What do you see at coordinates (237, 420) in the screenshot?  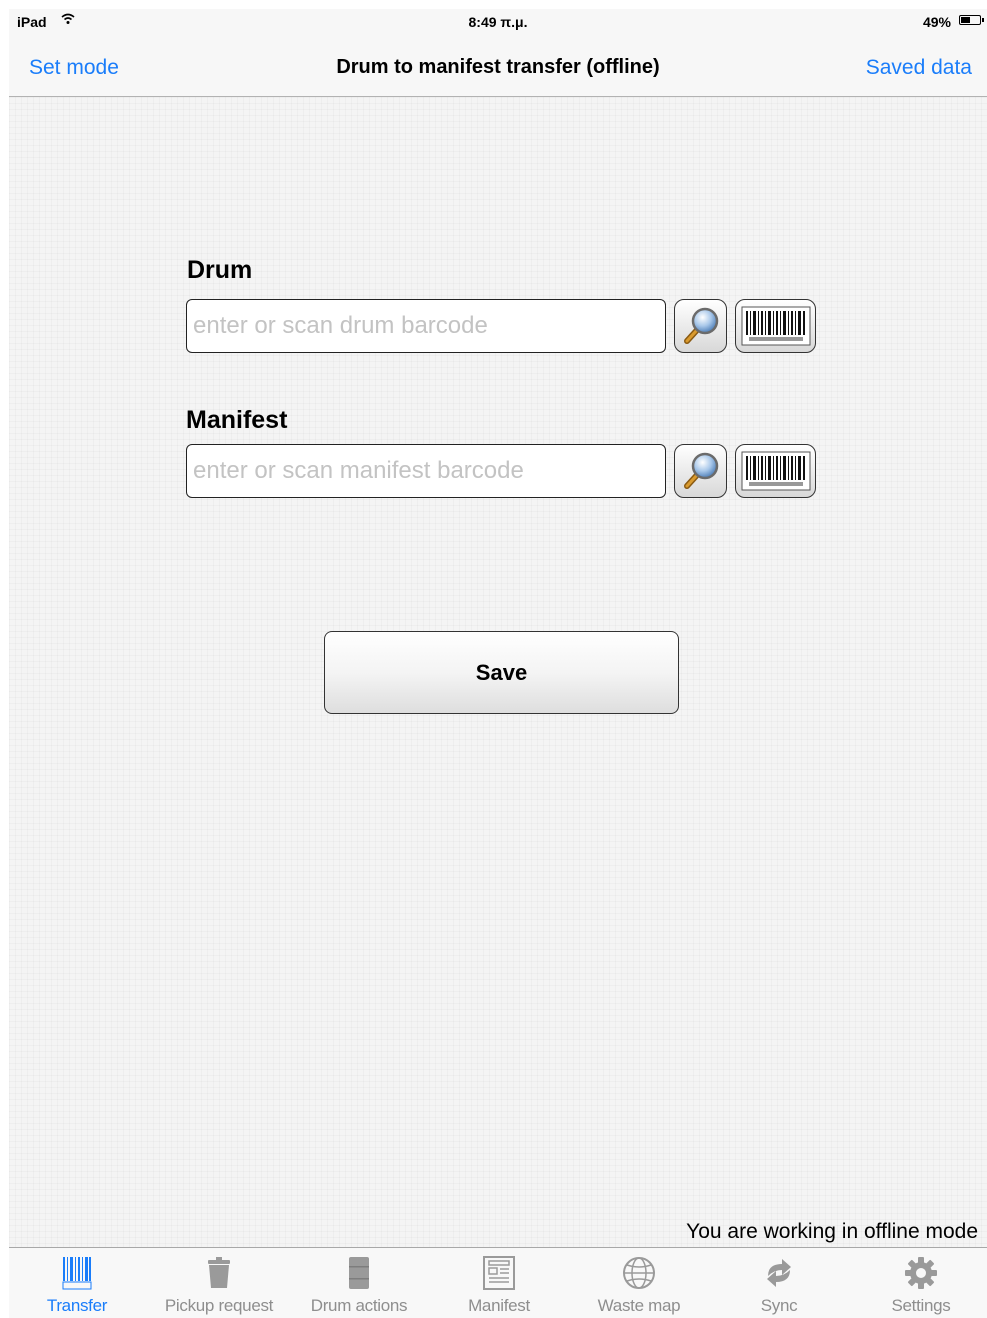 I see `manifest-label: Manifest` at bounding box center [237, 420].